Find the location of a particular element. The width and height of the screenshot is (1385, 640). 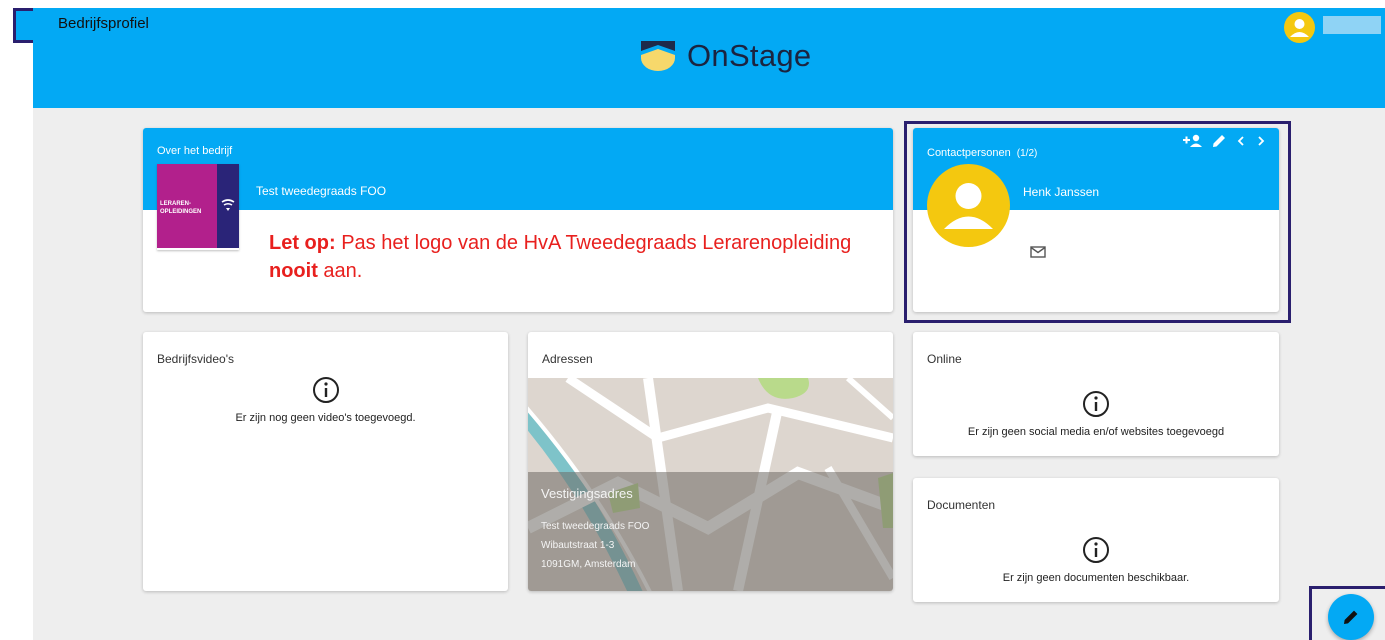

logo-text-line2: OPLEIDINGEN is located at coordinates (181, 212).